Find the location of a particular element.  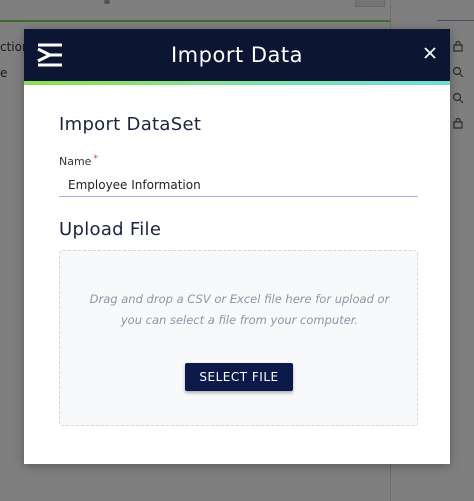

name-field-label: Name * is located at coordinates (78, 161).